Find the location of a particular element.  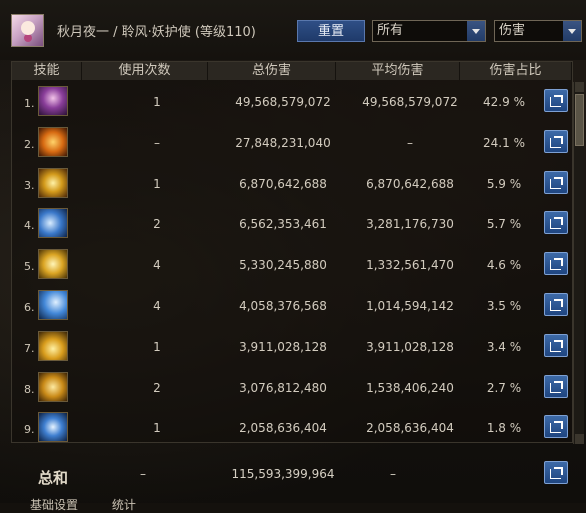

damage-share-cell: 1.8 % is located at coordinates (504, 428).